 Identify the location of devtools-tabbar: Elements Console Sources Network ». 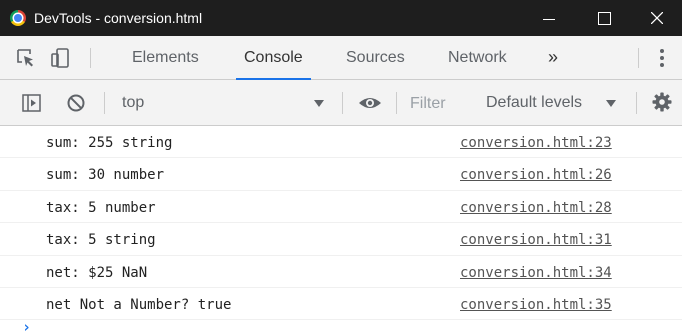
(341, 58).